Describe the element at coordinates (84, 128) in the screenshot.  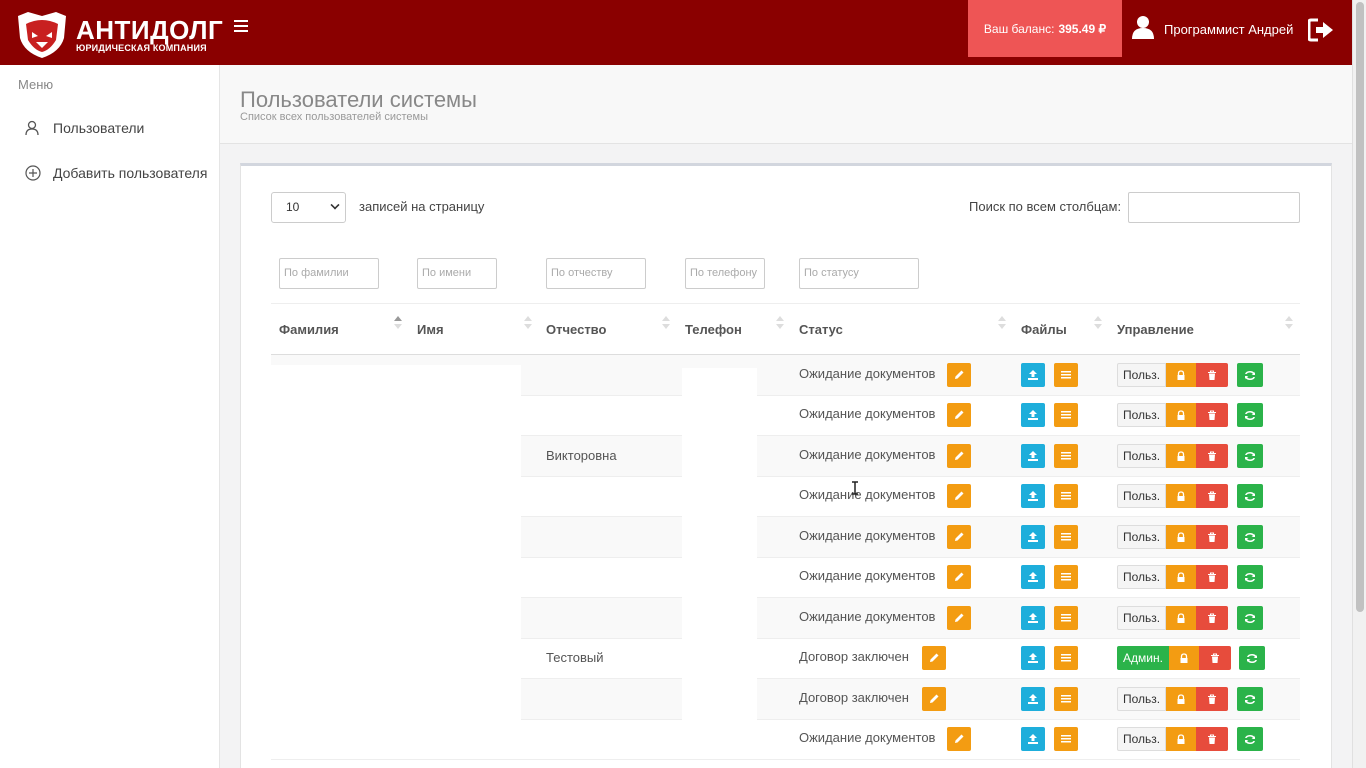
I see `sidebar-item-users: Пользователи` at that location.